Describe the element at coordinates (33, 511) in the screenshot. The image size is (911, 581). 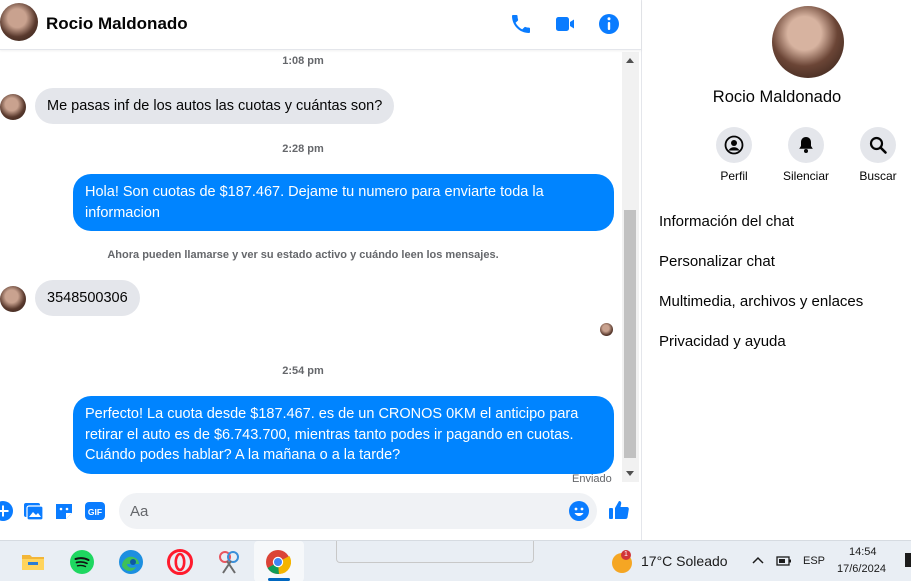
I see `image-icon` at that location.